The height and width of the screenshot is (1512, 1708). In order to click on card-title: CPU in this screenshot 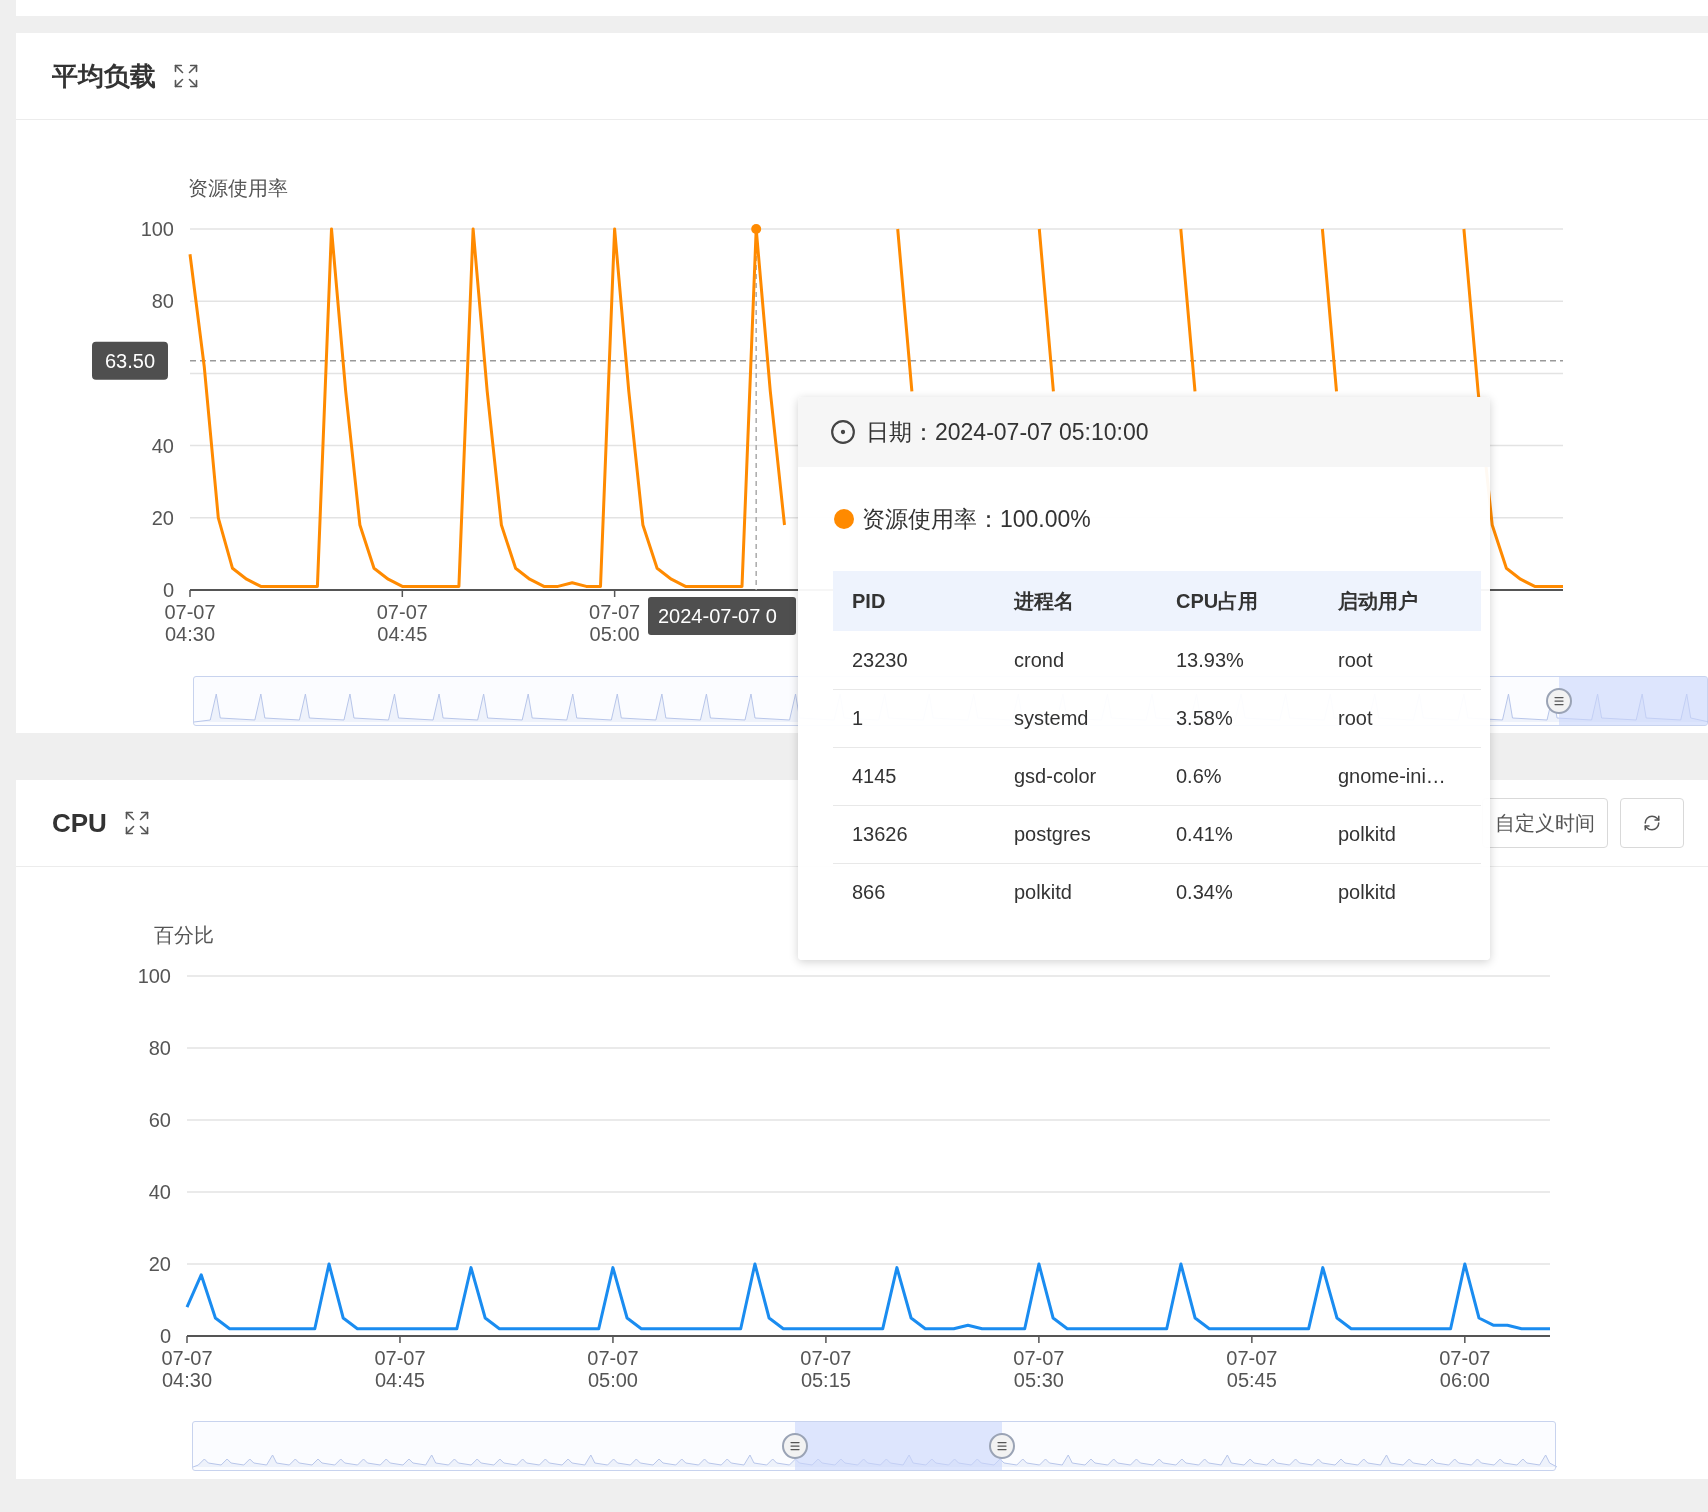, I will do `click(79, 823)`.